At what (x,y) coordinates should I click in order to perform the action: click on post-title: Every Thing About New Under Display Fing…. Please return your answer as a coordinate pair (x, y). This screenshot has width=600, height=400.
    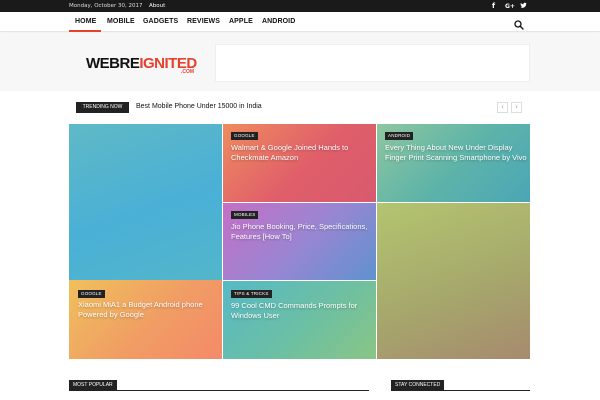
    Looking at the image, I should click on (456, 152).